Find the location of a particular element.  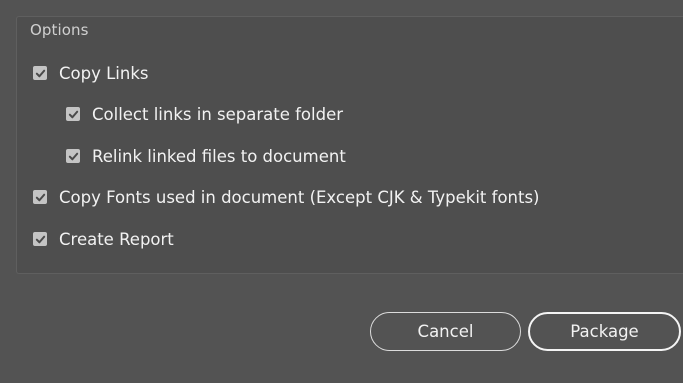

relink-files-option: Relink linked files to document is located at coordinates (206, 156).